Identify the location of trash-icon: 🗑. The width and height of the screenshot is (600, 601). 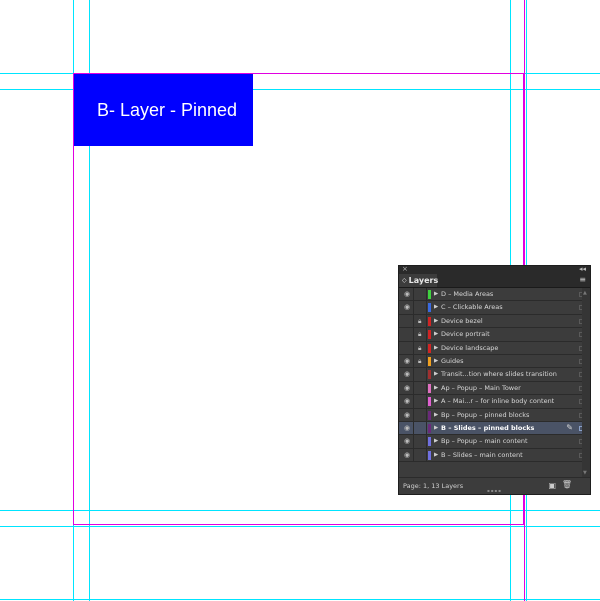
(567, 484).